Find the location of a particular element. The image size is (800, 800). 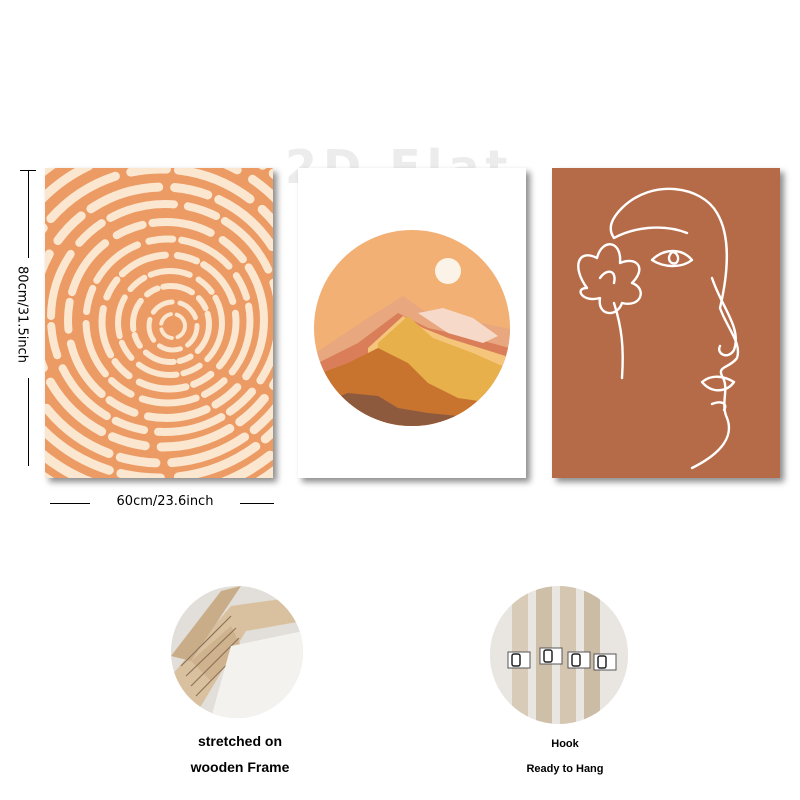

wood-ring-print is located at coordinates (159, 323).